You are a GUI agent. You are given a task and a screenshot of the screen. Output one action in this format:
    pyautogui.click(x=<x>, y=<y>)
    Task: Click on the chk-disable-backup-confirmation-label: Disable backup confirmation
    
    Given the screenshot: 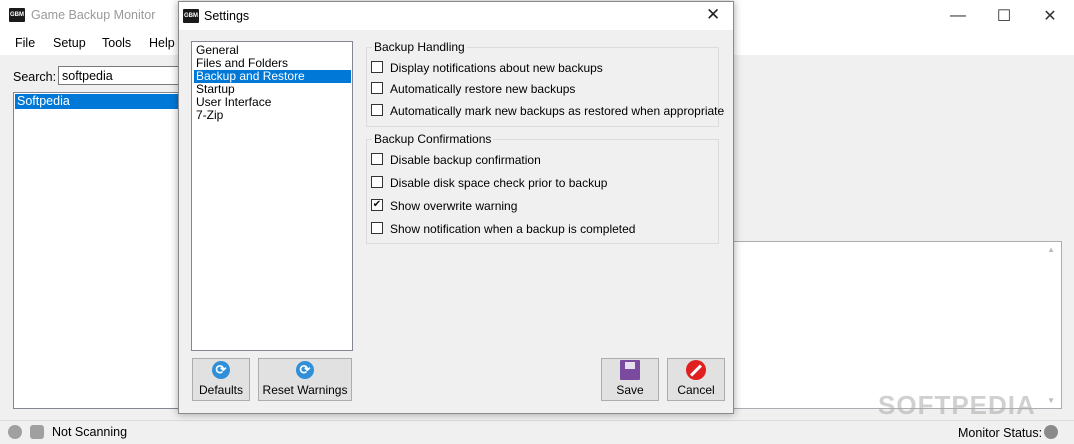 What is the action you would take?
    pyautogui.click(x=465, y=160)
    